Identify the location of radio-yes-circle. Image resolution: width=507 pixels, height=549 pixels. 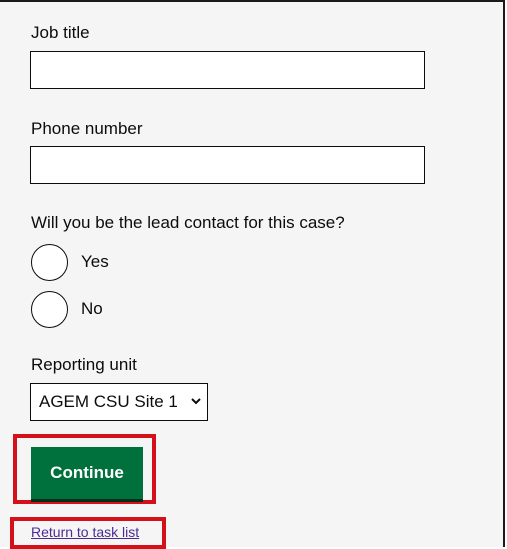
(49, 262).